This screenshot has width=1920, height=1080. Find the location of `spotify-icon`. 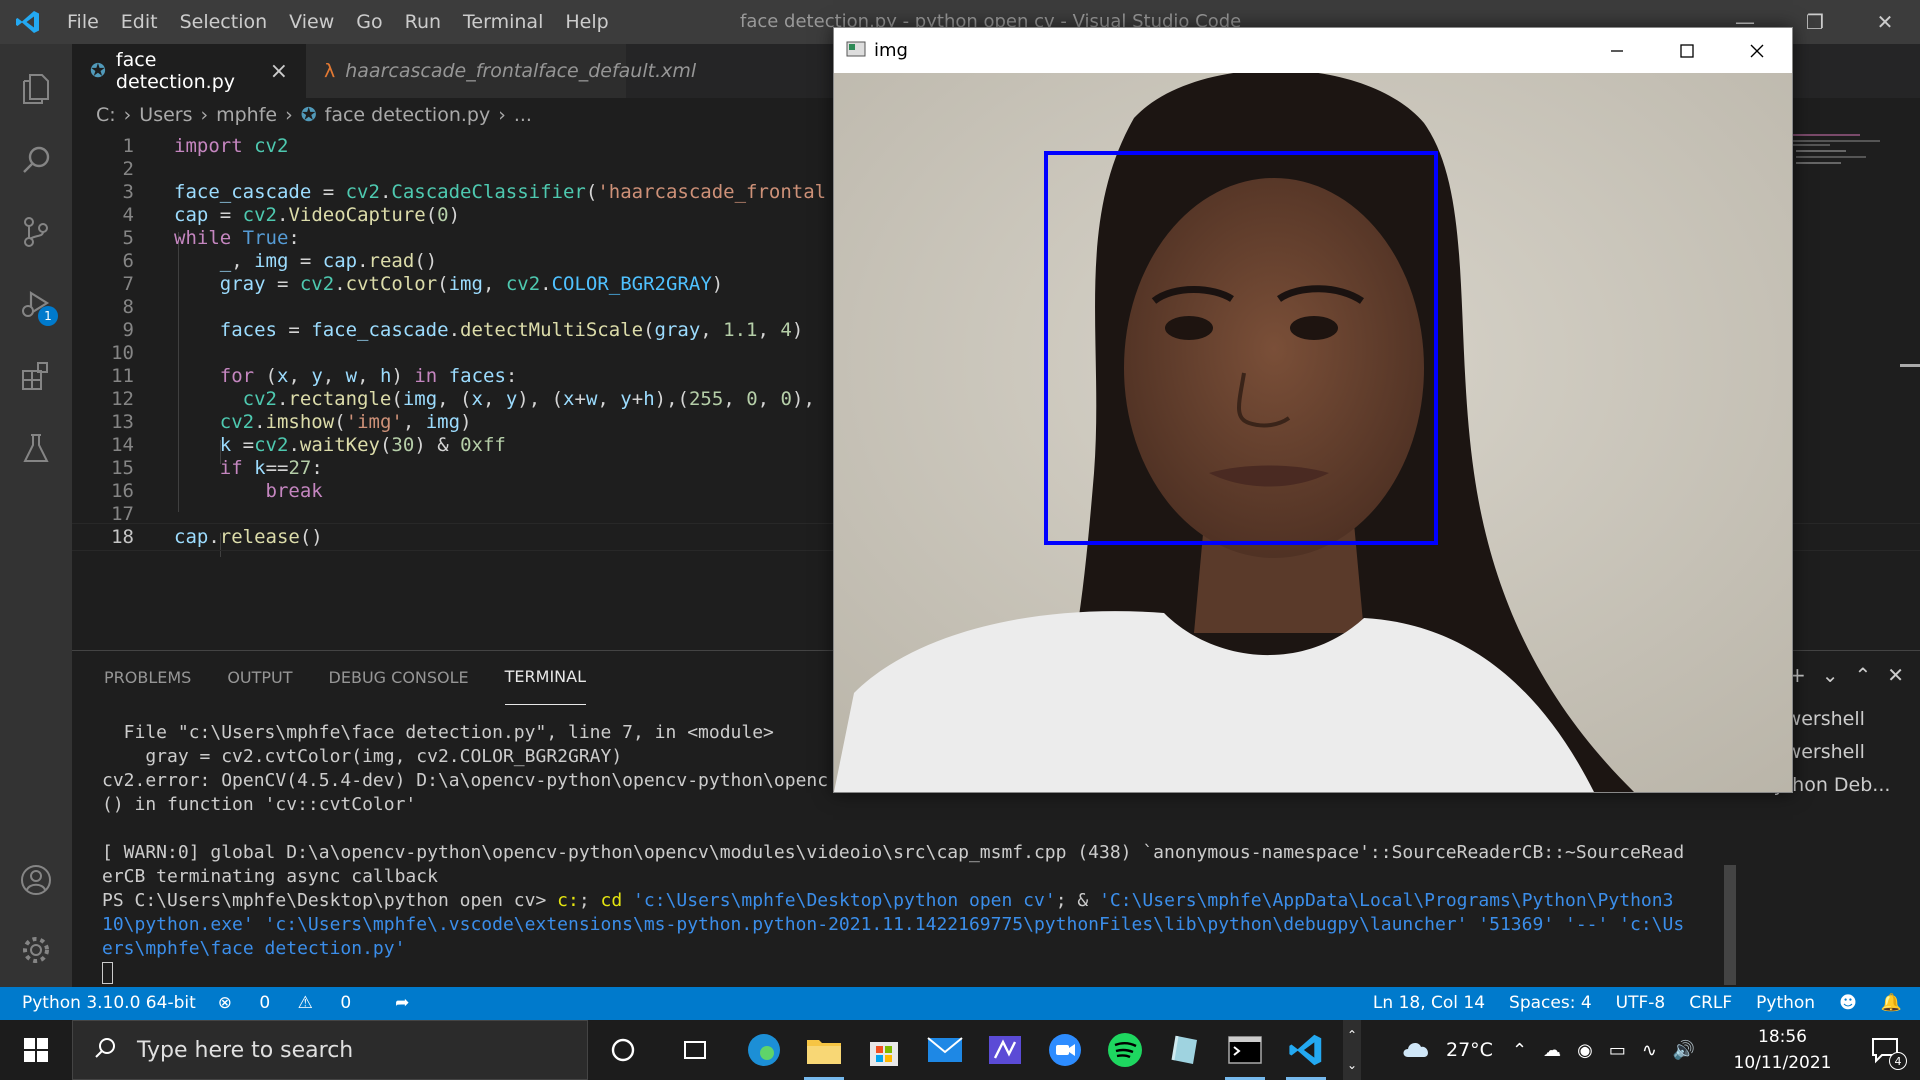

spotify-icon is located at coordinates (1125, 1050).